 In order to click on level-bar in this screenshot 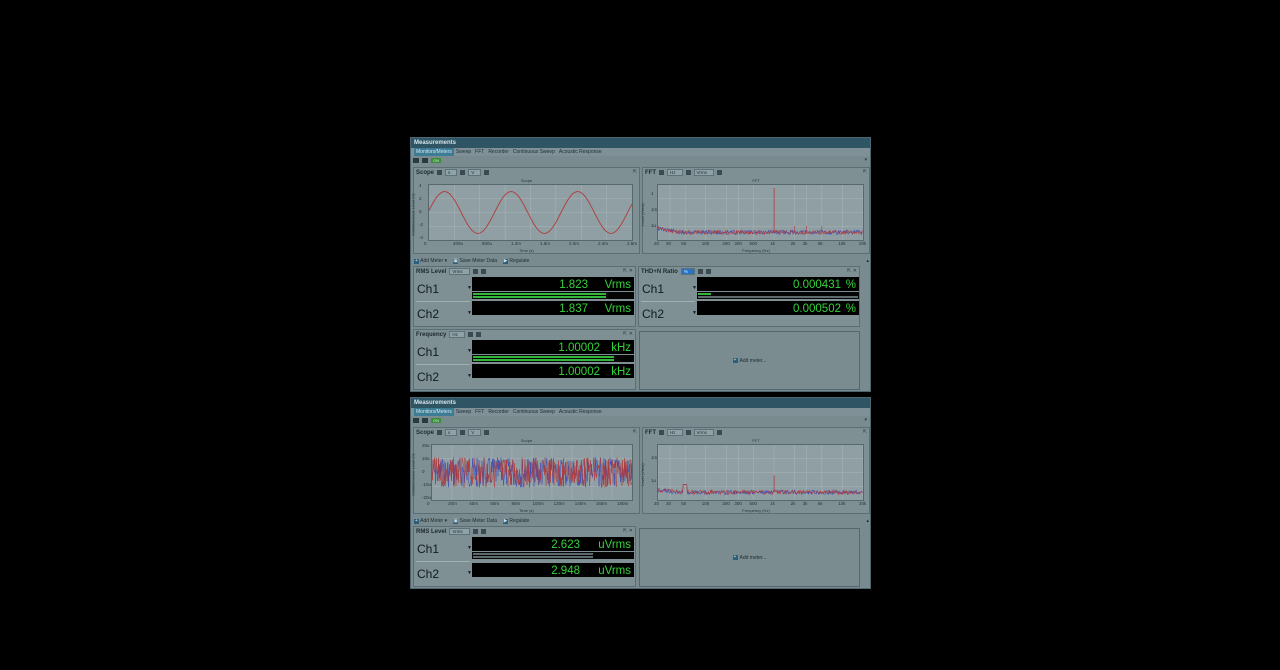, I will do `click(539, 297)`.